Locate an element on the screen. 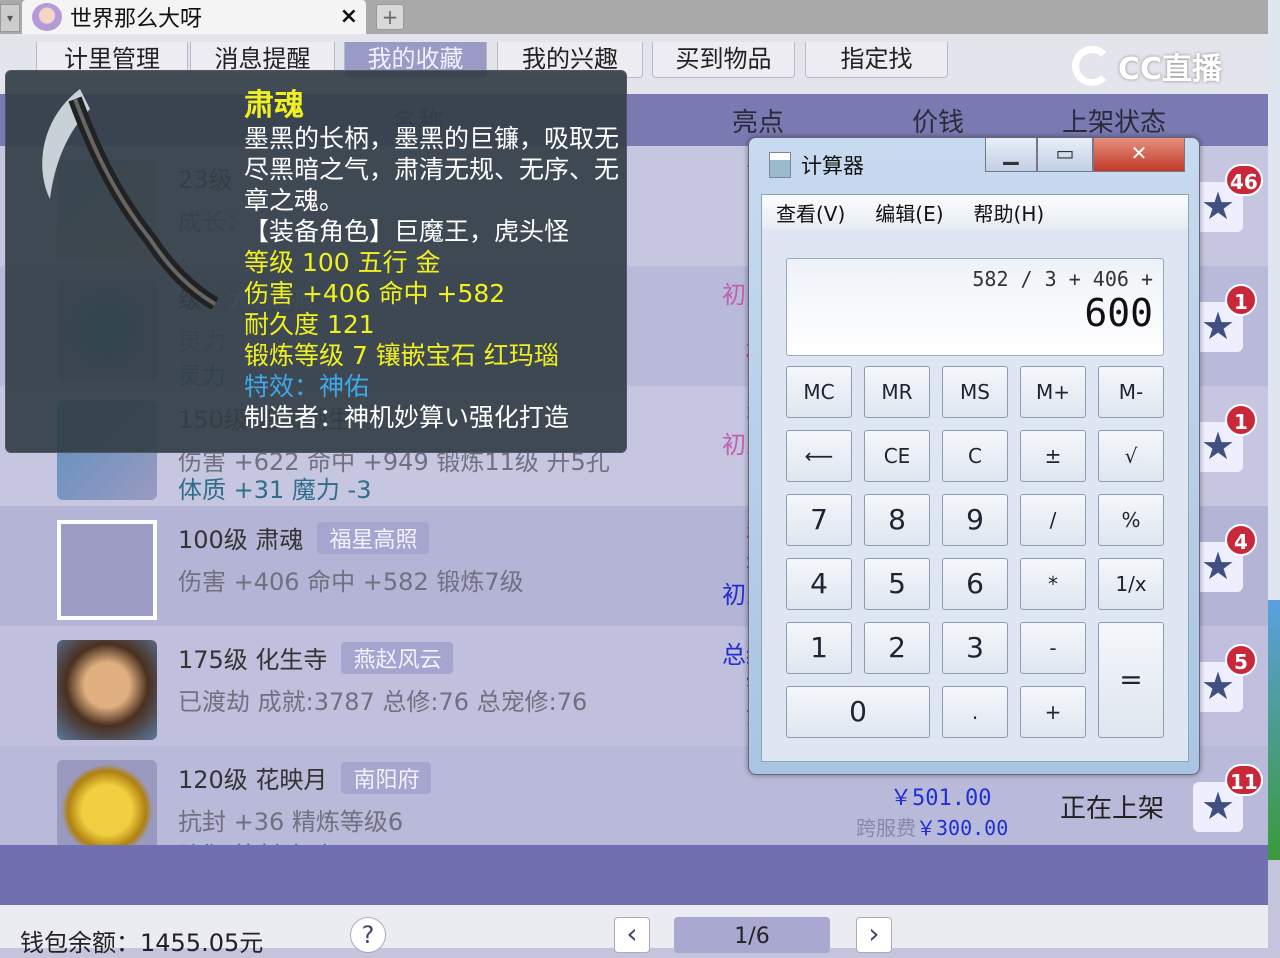 This screenshot has width=1280, height=958. calculator-icon is located at coordinates (780, 165).